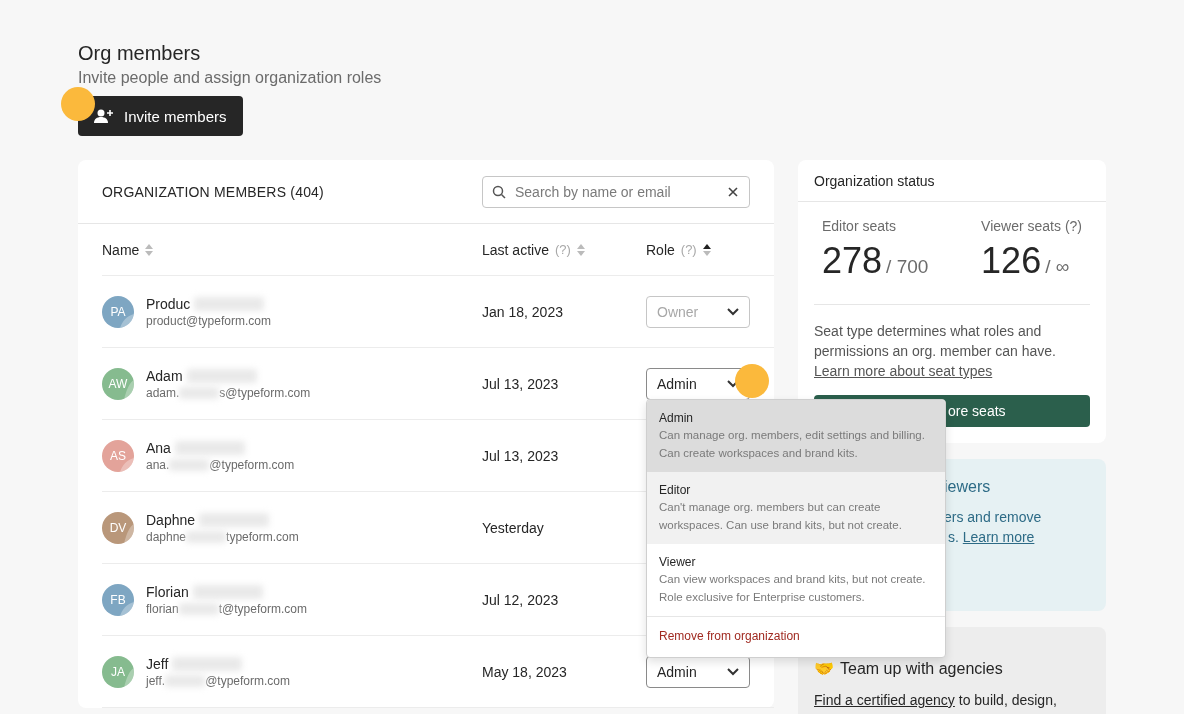 This screenshot has width=1184, height=714. I want to click on avatar: AS, so click(118, 455).